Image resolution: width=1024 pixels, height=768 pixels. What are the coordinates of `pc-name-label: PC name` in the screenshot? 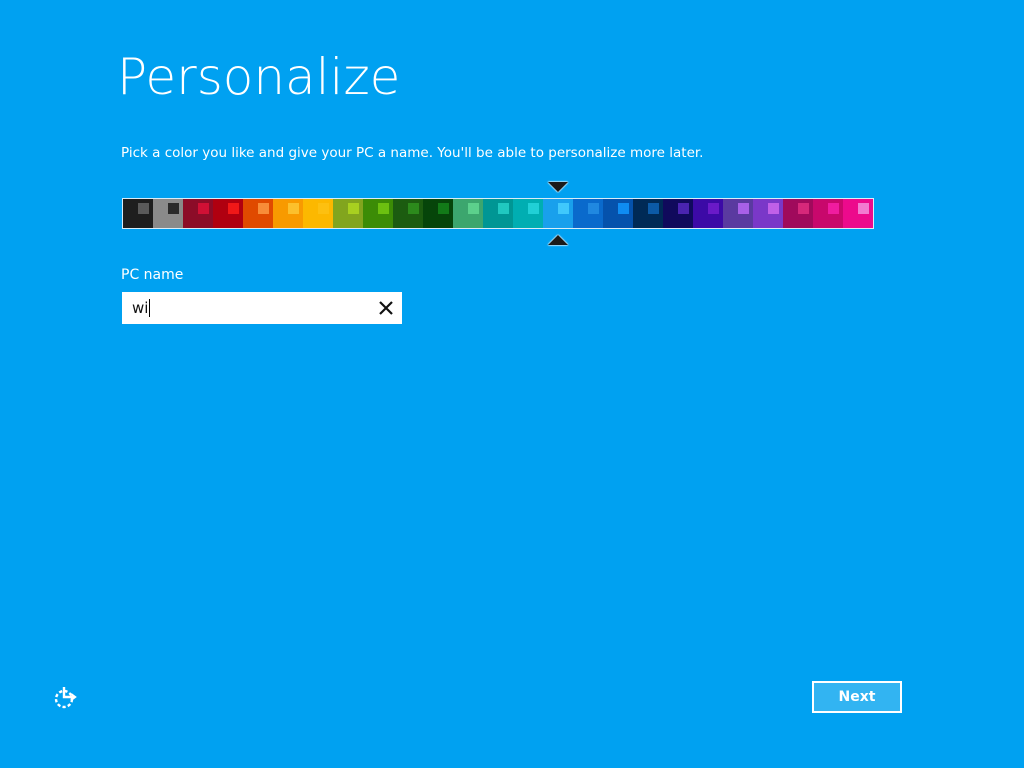 It's located at (152, 275).